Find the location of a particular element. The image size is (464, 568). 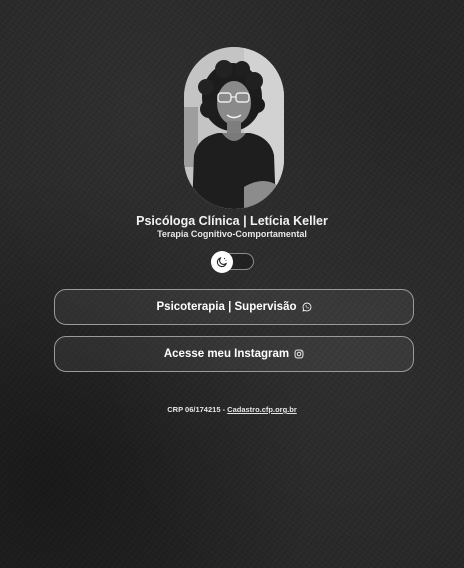

profile-subtitle: Terapia Cognitivo-Comportamental is located at coordinates (232, 234).